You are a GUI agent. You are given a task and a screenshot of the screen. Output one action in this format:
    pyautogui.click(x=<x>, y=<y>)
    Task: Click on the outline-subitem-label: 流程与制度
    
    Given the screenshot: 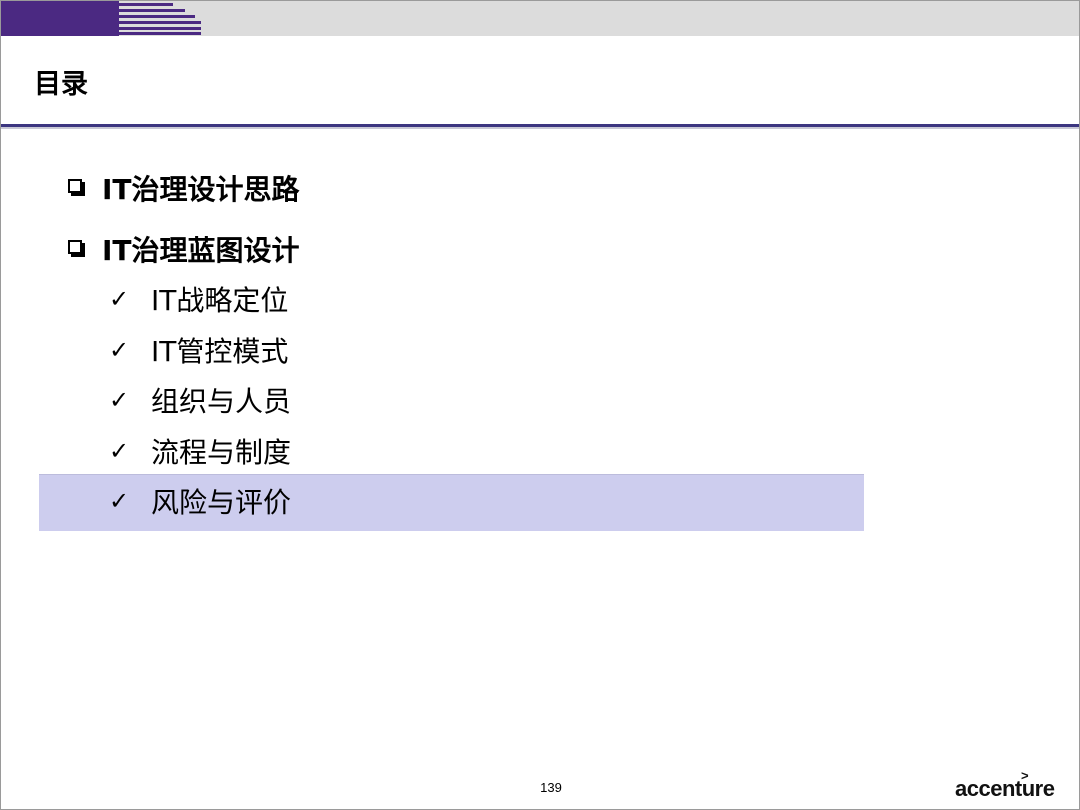 What is the action you would take?
    pyautogui.click(x=221, y=452)
    